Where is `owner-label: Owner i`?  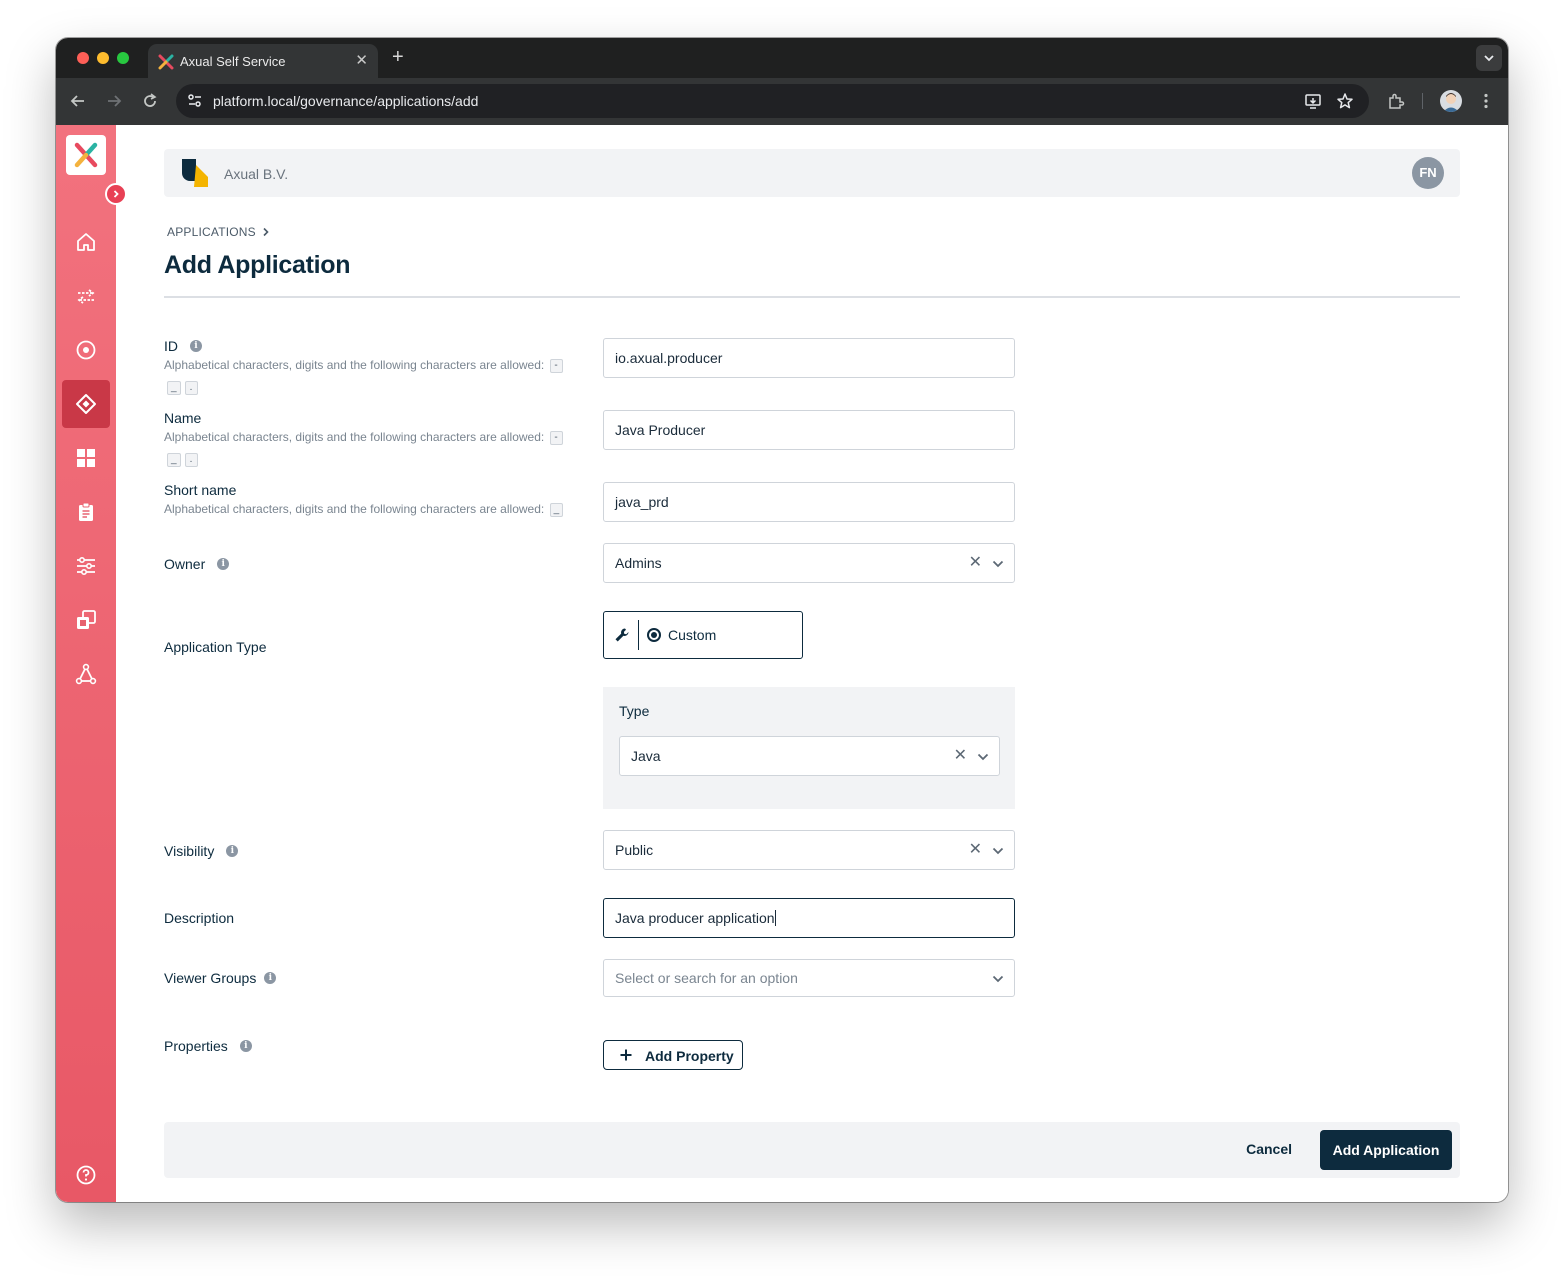
owner-label: Owner i is located at coordinates (197, 564).